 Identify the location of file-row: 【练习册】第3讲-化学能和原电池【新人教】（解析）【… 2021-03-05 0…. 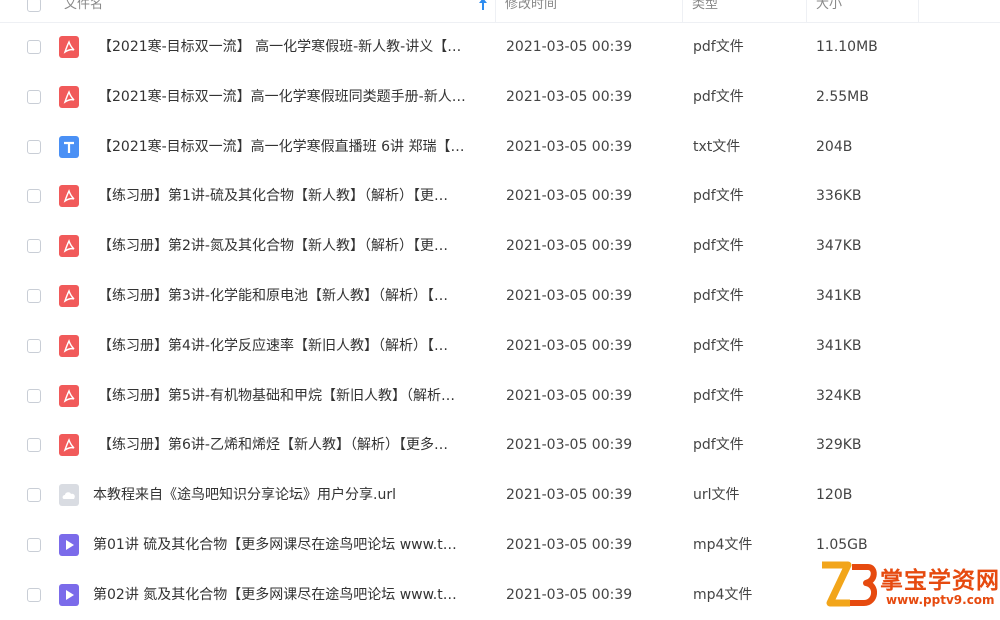
(500, 296).